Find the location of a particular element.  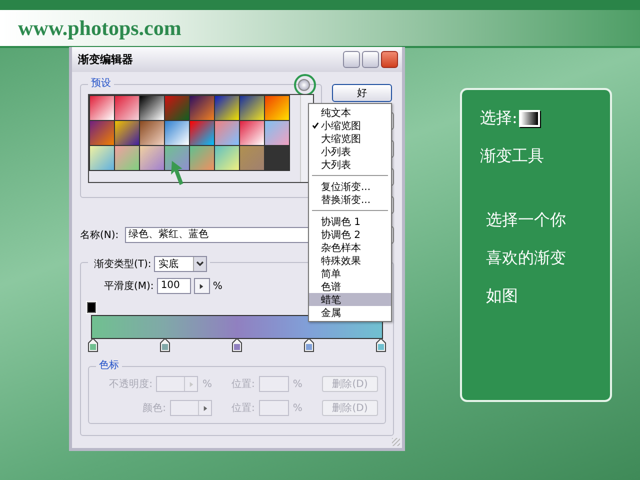

minimize-button is located at coordinates (351, 59).